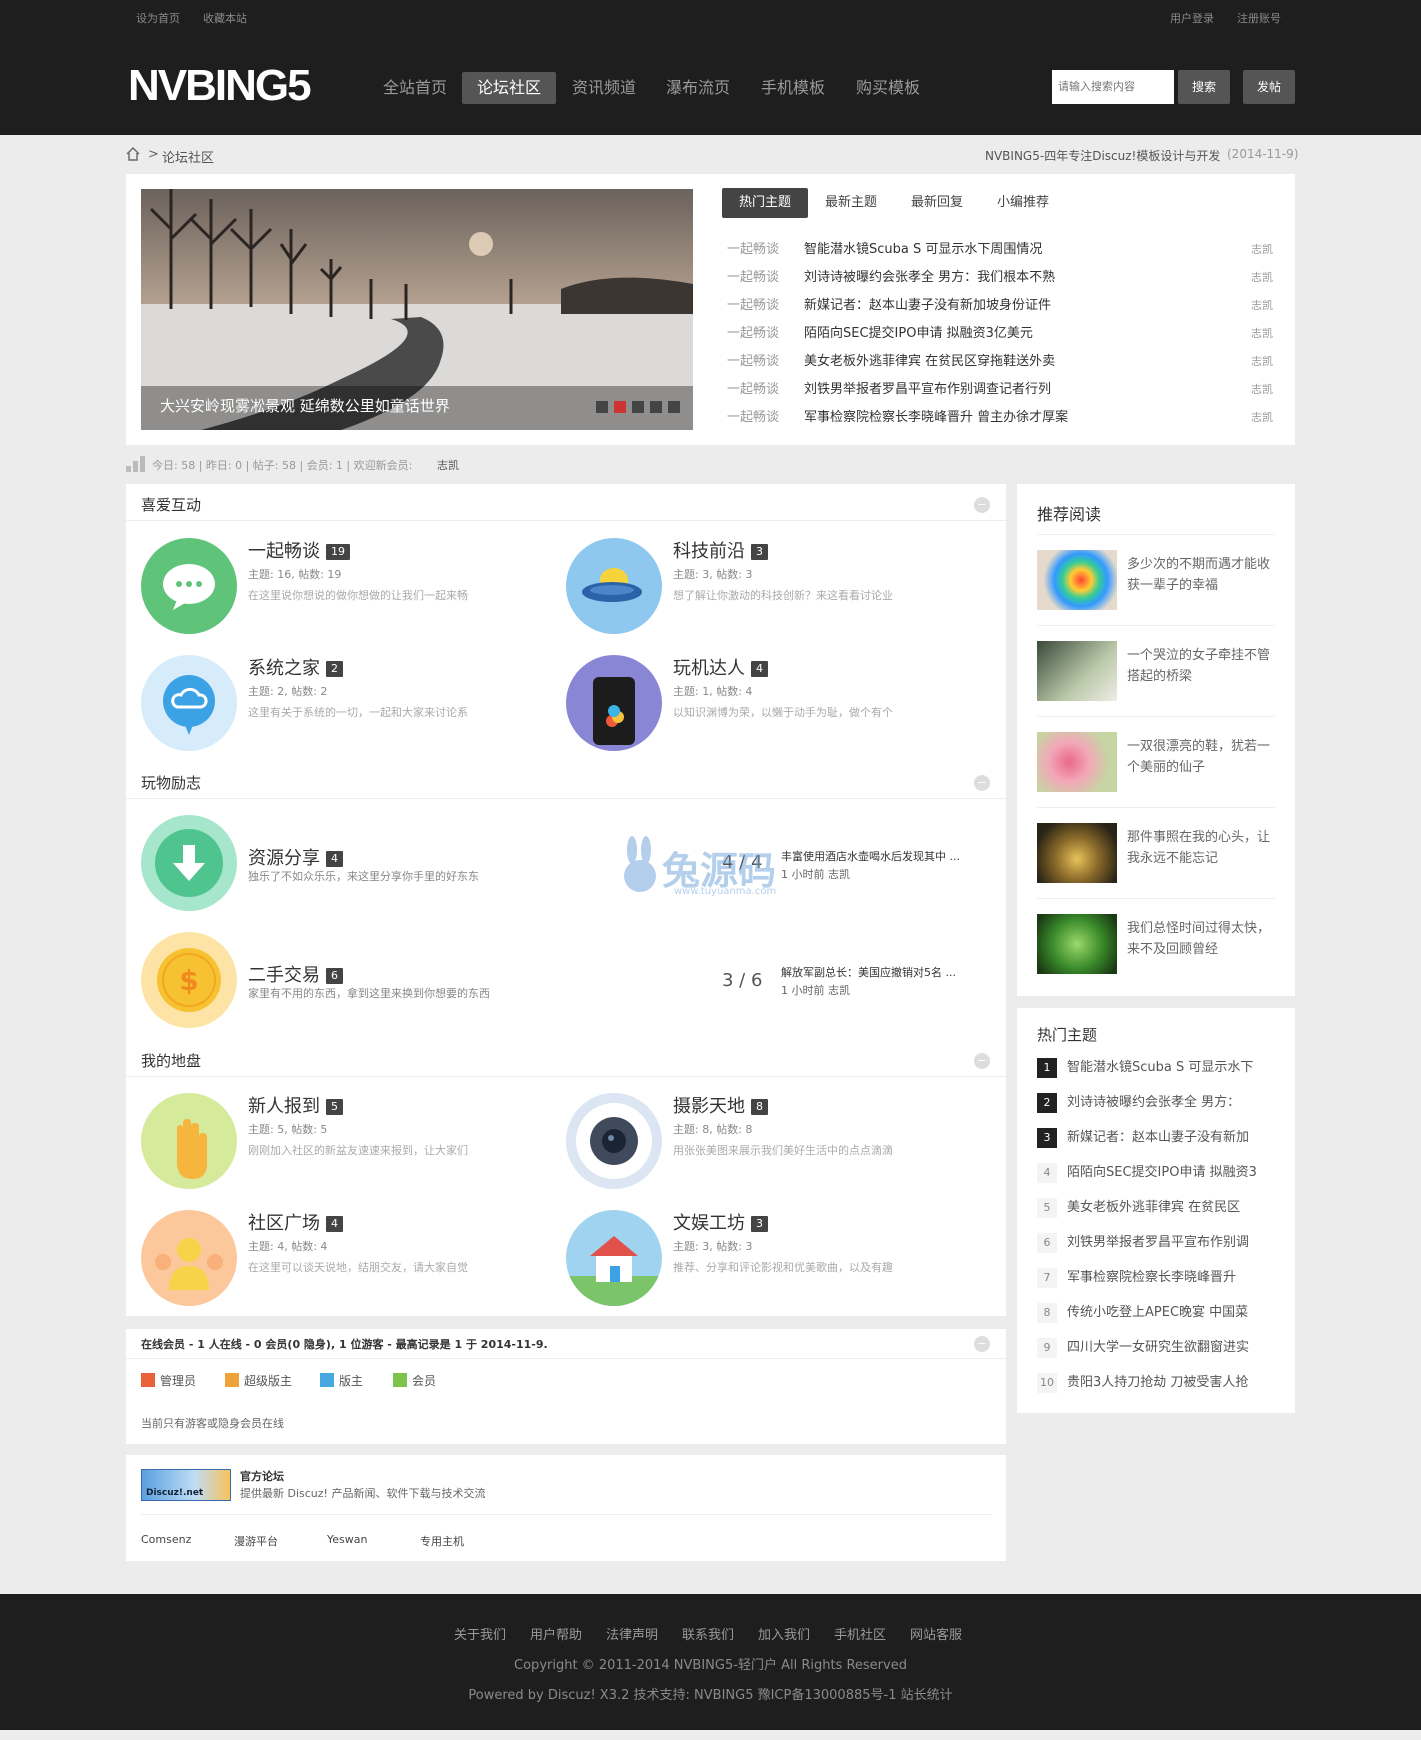 The height and width of the screenshot is (1740, 1421). What do you see at coordinates (1157, 1173) in the screenshot?
I see `hot-topic: 4 陌陌向SEC提交IPO申请 拟融资3` at bounding box center [1157, 1173].